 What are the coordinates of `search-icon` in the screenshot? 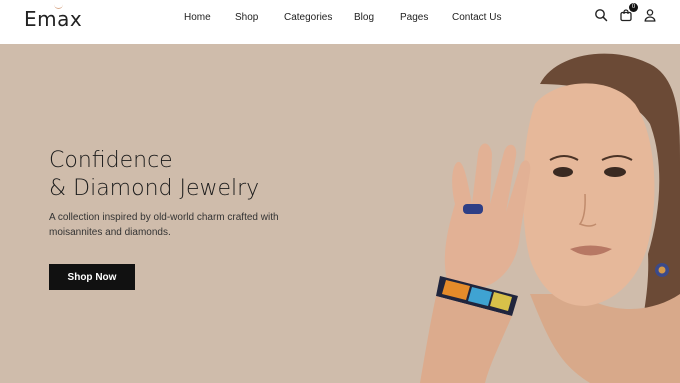 It's located at (602, 16).